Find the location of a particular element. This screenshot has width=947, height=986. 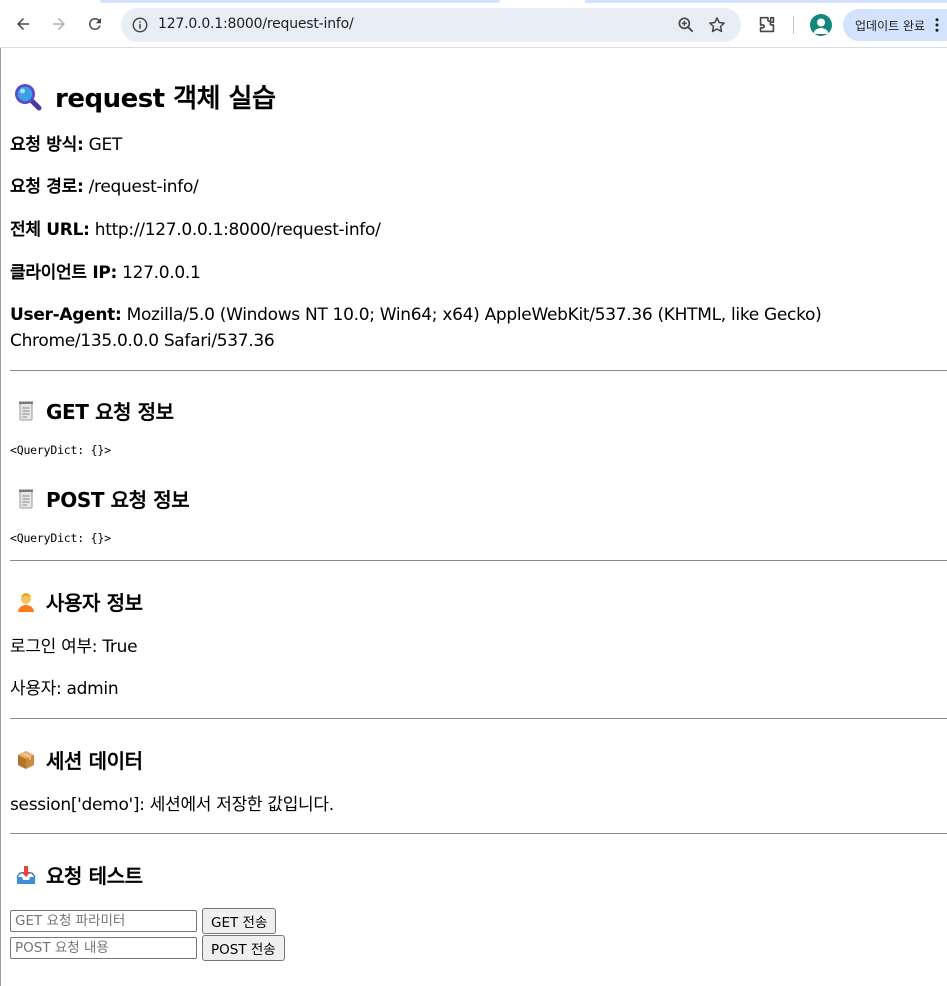

extensions-puzzle-icon is located at coordinates (767, 25).